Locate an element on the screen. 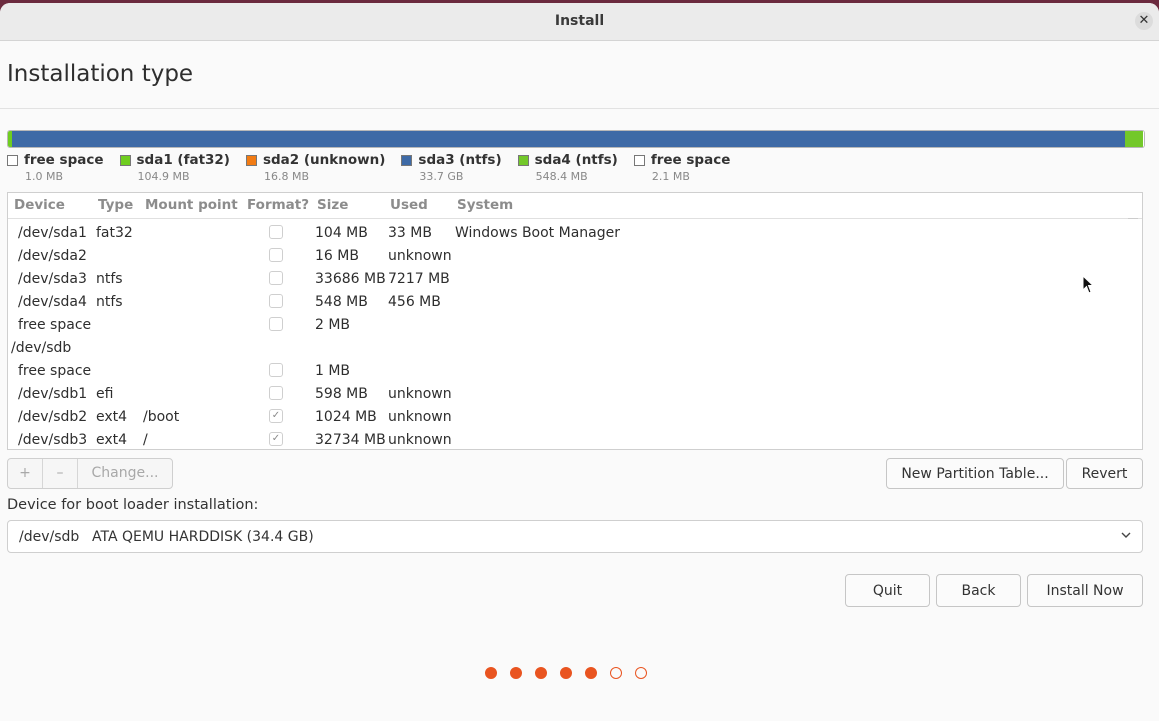 Image resolution: width=1159 pixels, height=721 pixels. cell-mount-point: /boot is located at coordinates (161, 417).